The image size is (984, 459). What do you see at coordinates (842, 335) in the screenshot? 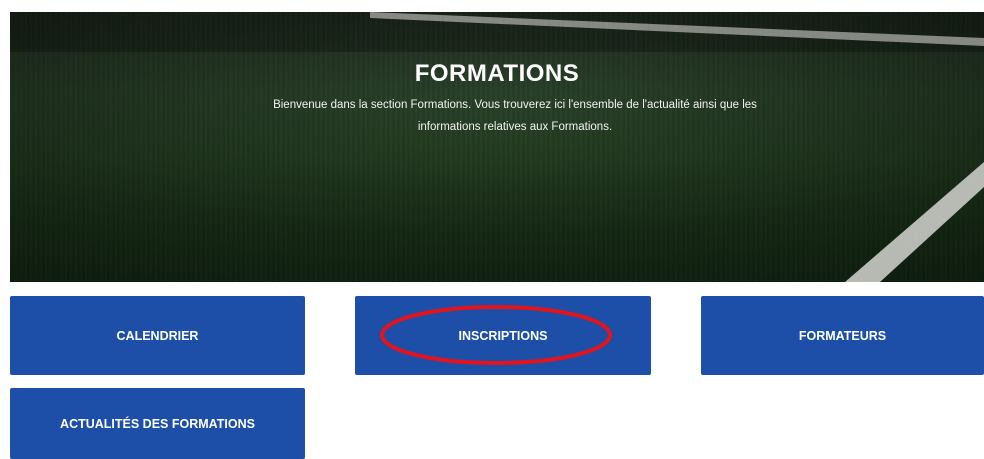
I see `formateurs-button: FORMATEURS` at bounding box center [842, 335].